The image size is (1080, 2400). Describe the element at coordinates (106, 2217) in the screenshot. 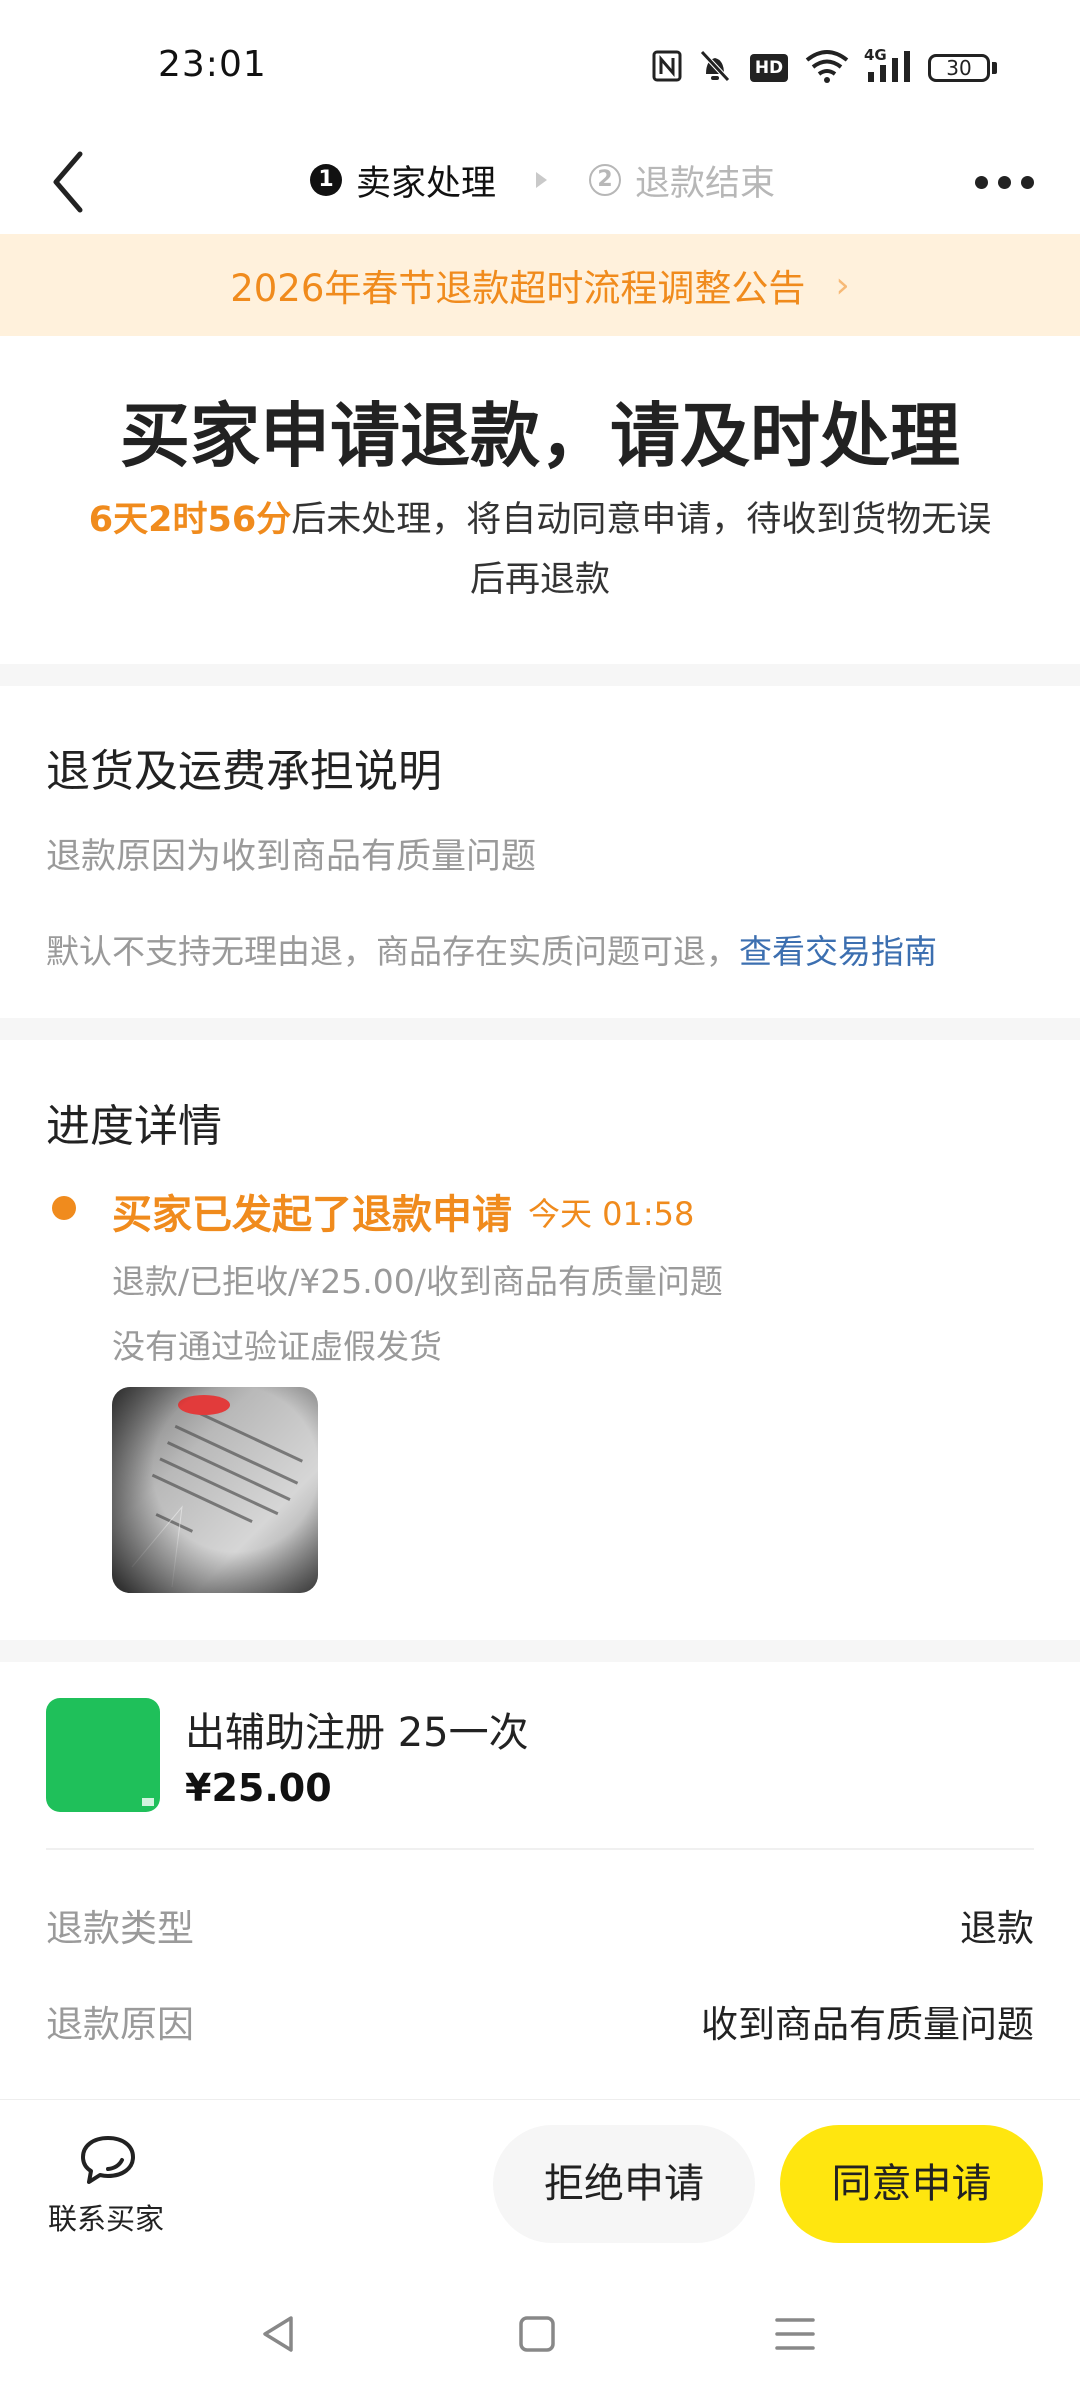

I see `contact-buyer-label: 联系买家` at that location.